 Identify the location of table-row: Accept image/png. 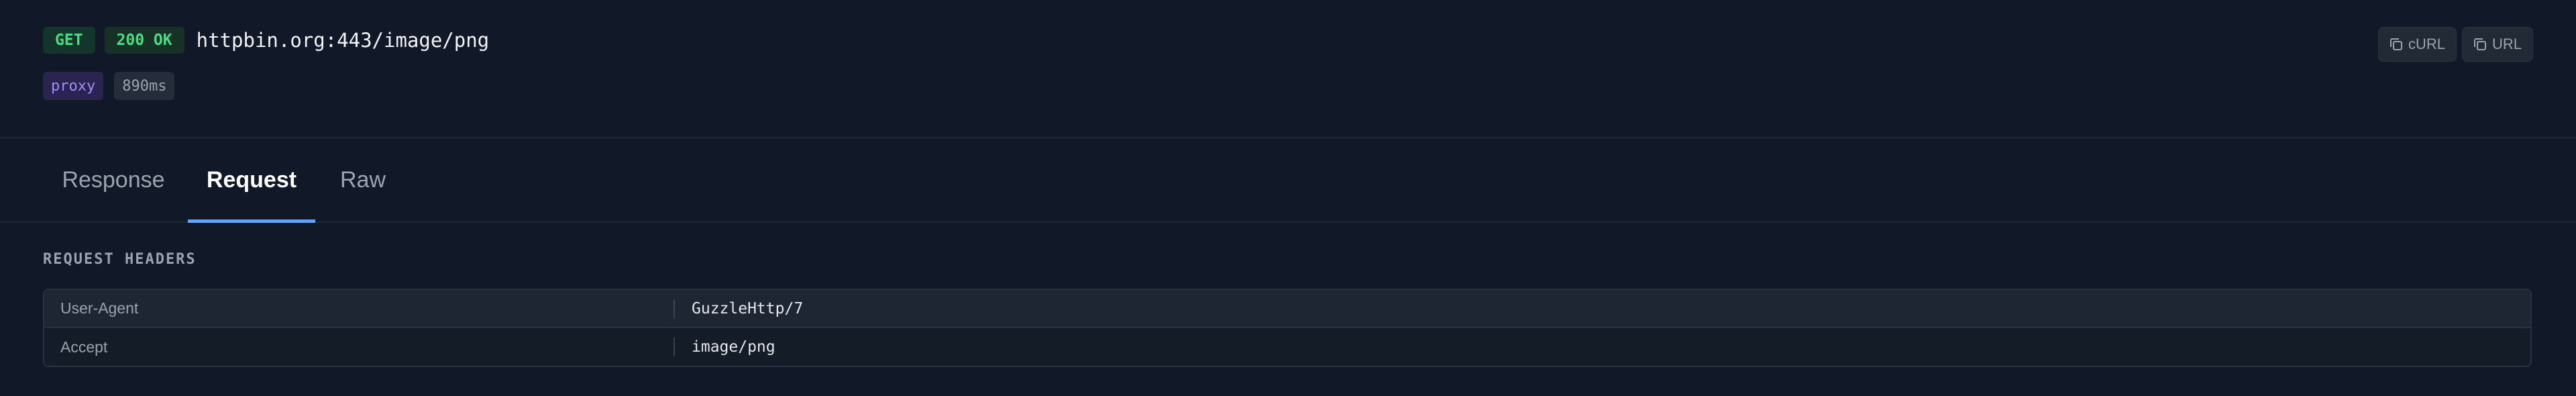
(1287, 347).